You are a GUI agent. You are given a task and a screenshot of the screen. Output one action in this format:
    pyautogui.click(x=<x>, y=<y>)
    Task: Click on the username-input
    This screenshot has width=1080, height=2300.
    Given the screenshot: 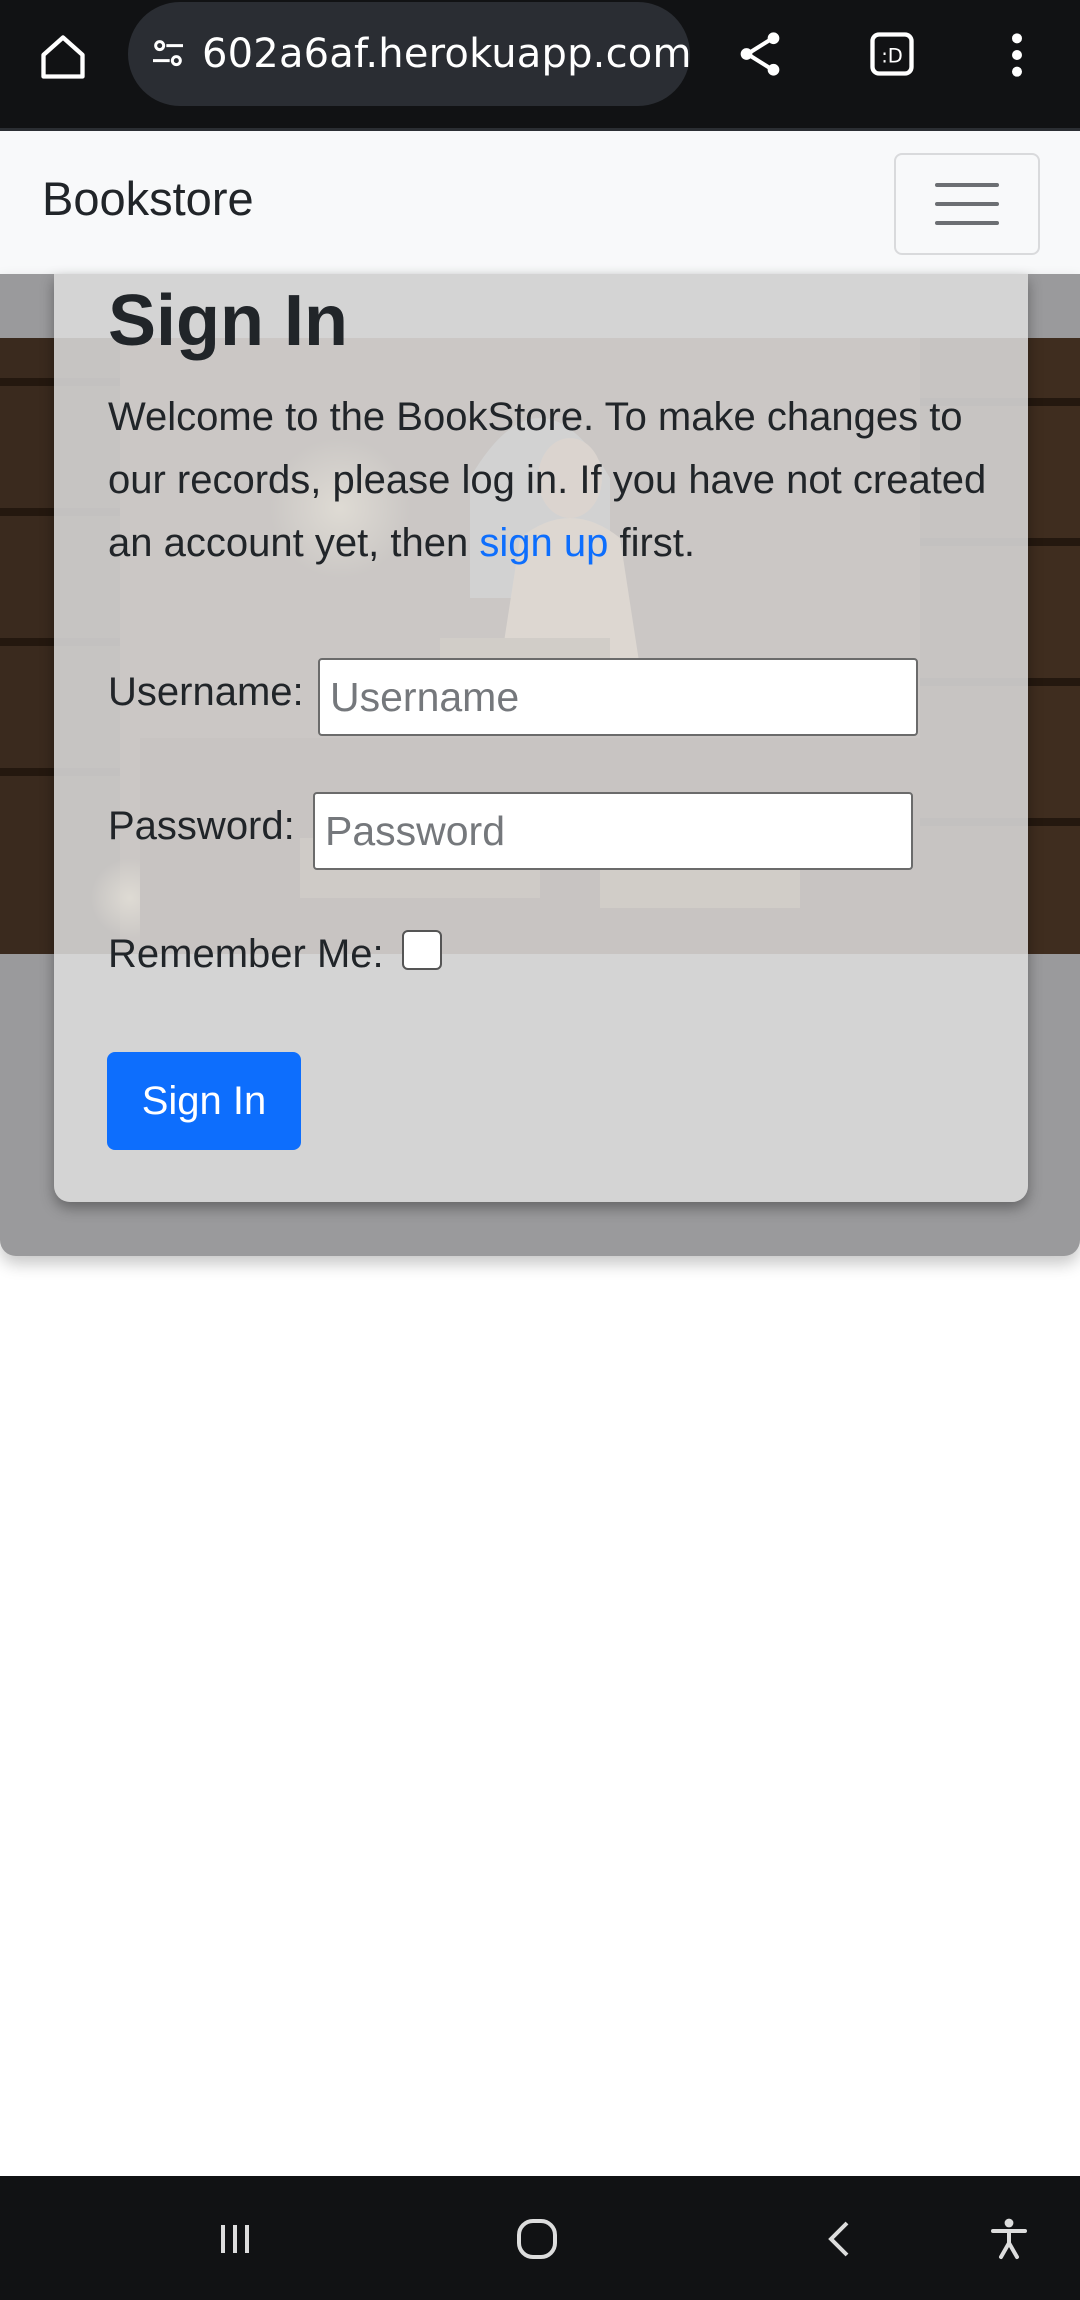 What is the action you would take?
    pyautogui.click(x=618, y=697)
    